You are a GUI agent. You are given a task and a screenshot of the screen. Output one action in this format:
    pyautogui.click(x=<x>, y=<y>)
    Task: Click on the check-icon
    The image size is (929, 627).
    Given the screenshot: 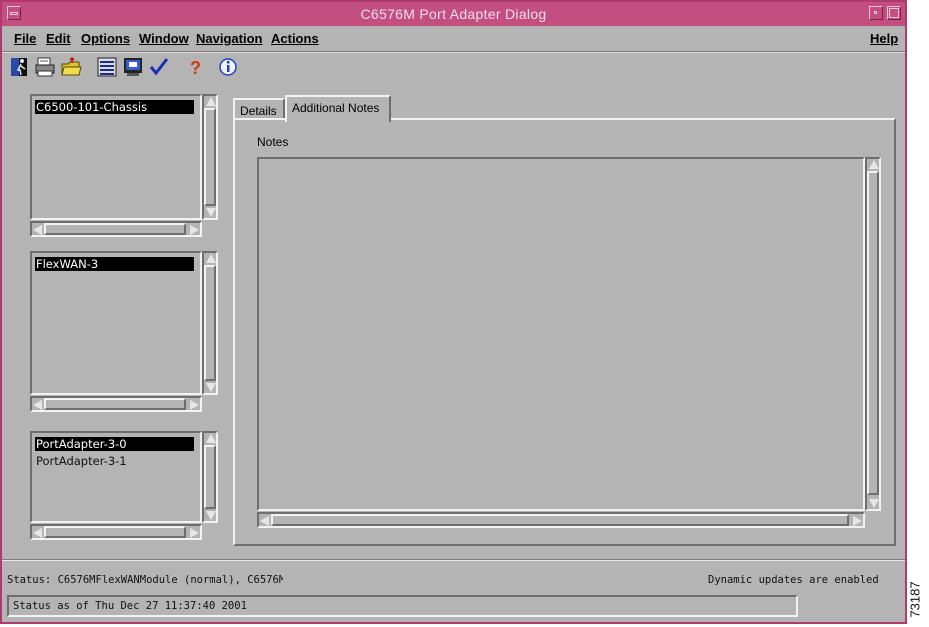 What is the action you would take?
    pyautogui.click(x=159, y=67)
    